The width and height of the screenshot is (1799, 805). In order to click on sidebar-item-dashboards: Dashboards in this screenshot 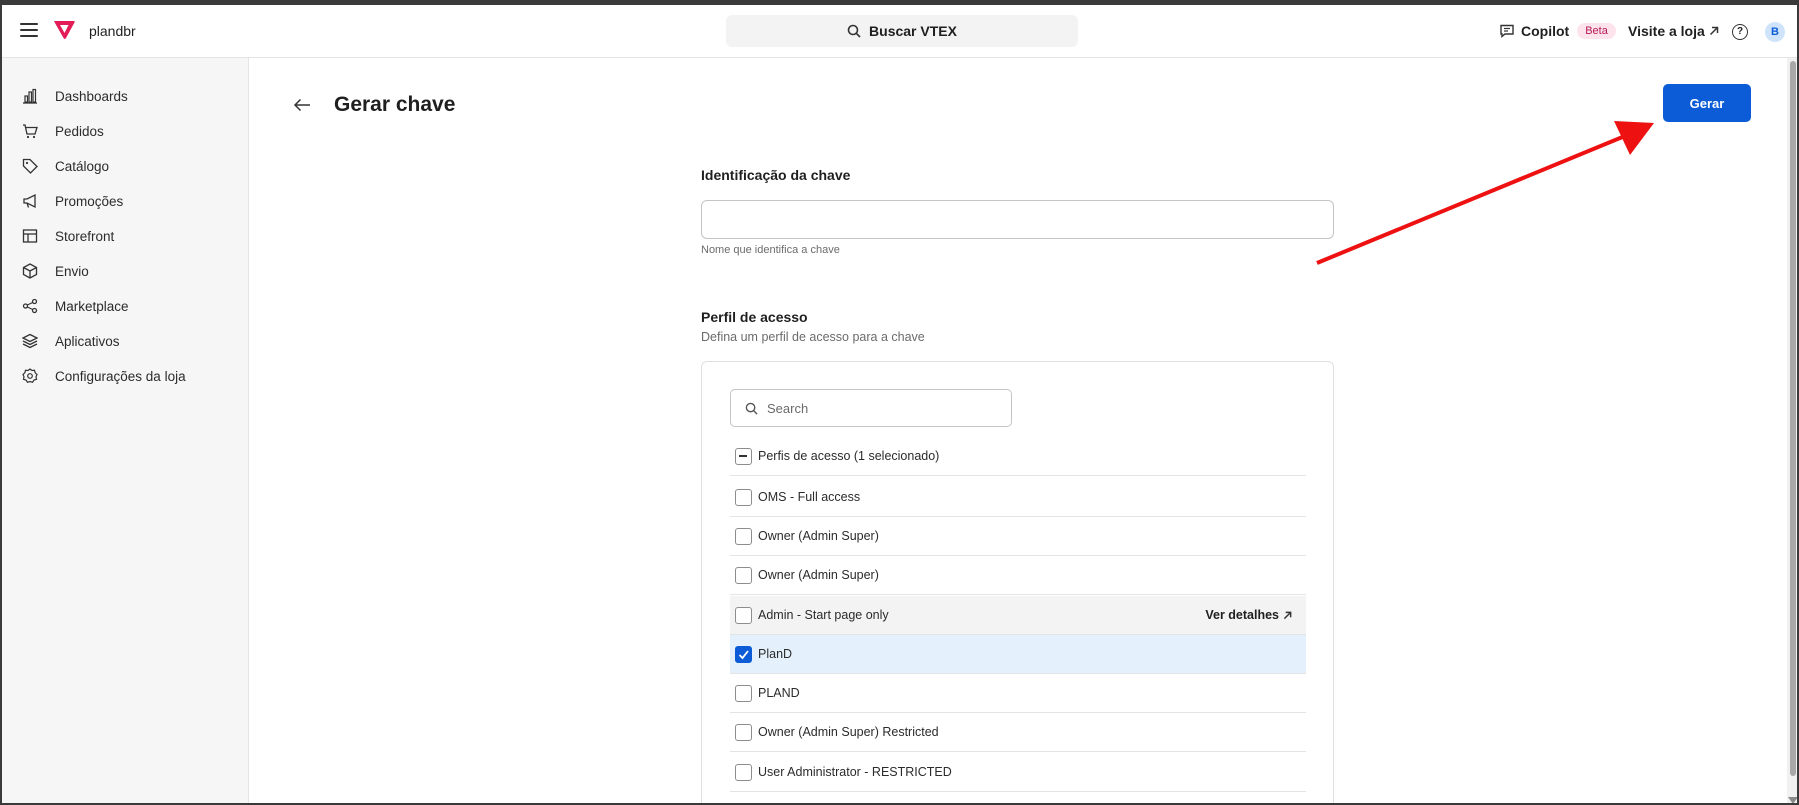, I will do `click(125, 96)`.